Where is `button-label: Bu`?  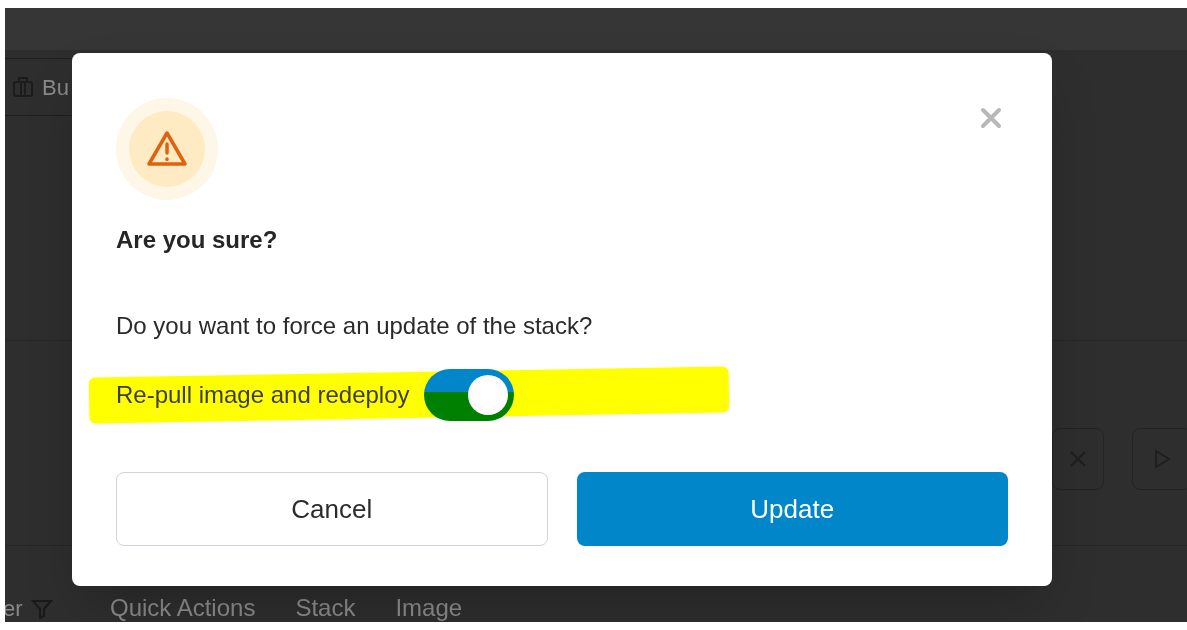
button-label: Bu is located at coordinates (55, 87).